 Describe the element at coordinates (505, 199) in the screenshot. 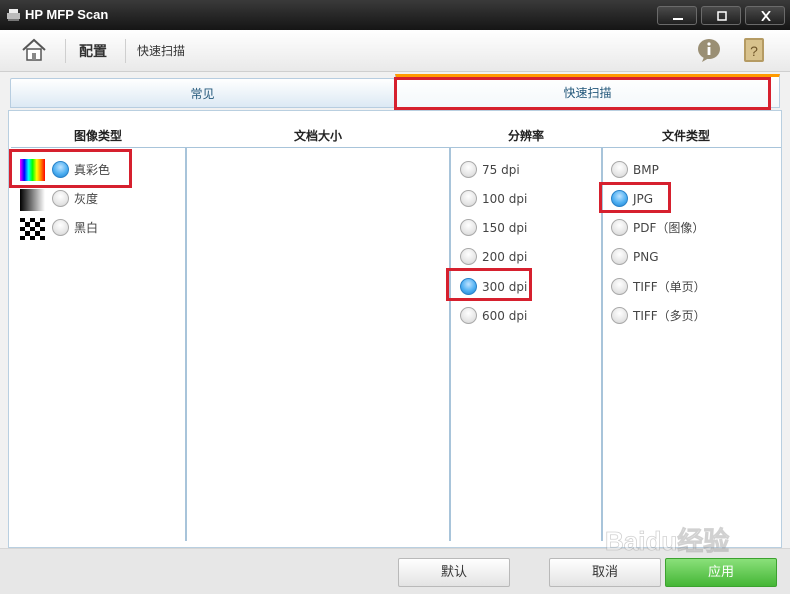

I see `option-label: 100 dpi` at that location.